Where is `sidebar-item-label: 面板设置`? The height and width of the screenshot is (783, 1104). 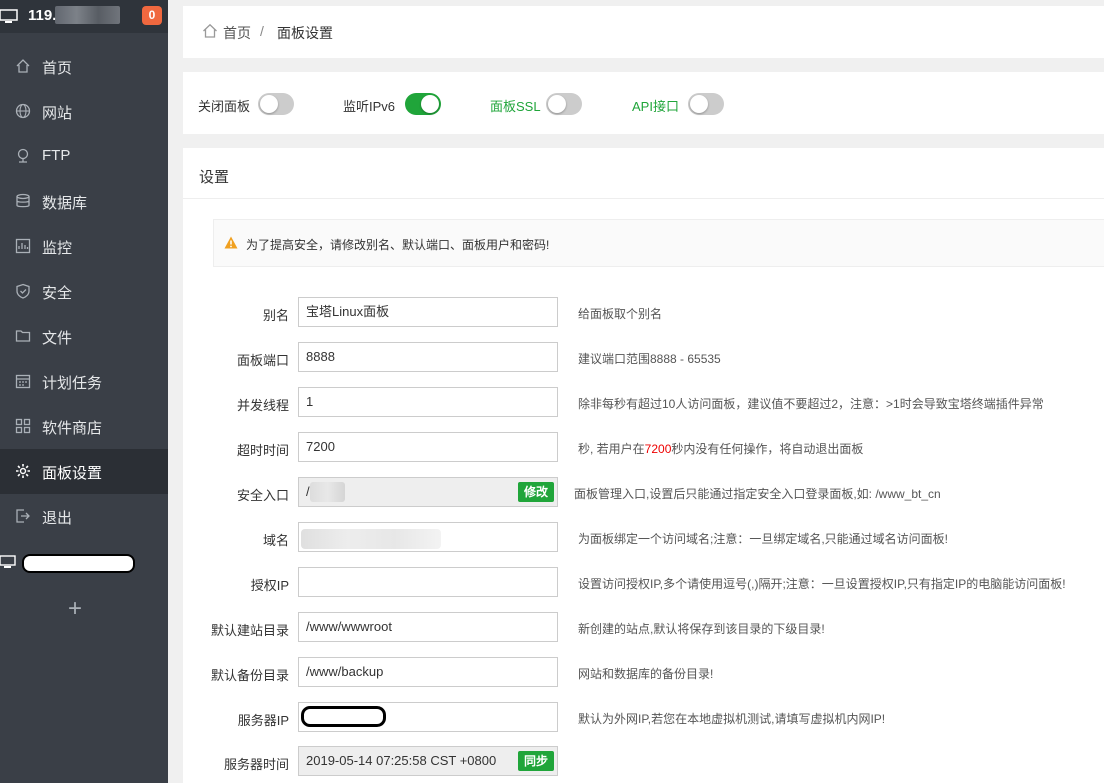
sidebar-item-label: 面板设置 is located at coordinates (72, 473).